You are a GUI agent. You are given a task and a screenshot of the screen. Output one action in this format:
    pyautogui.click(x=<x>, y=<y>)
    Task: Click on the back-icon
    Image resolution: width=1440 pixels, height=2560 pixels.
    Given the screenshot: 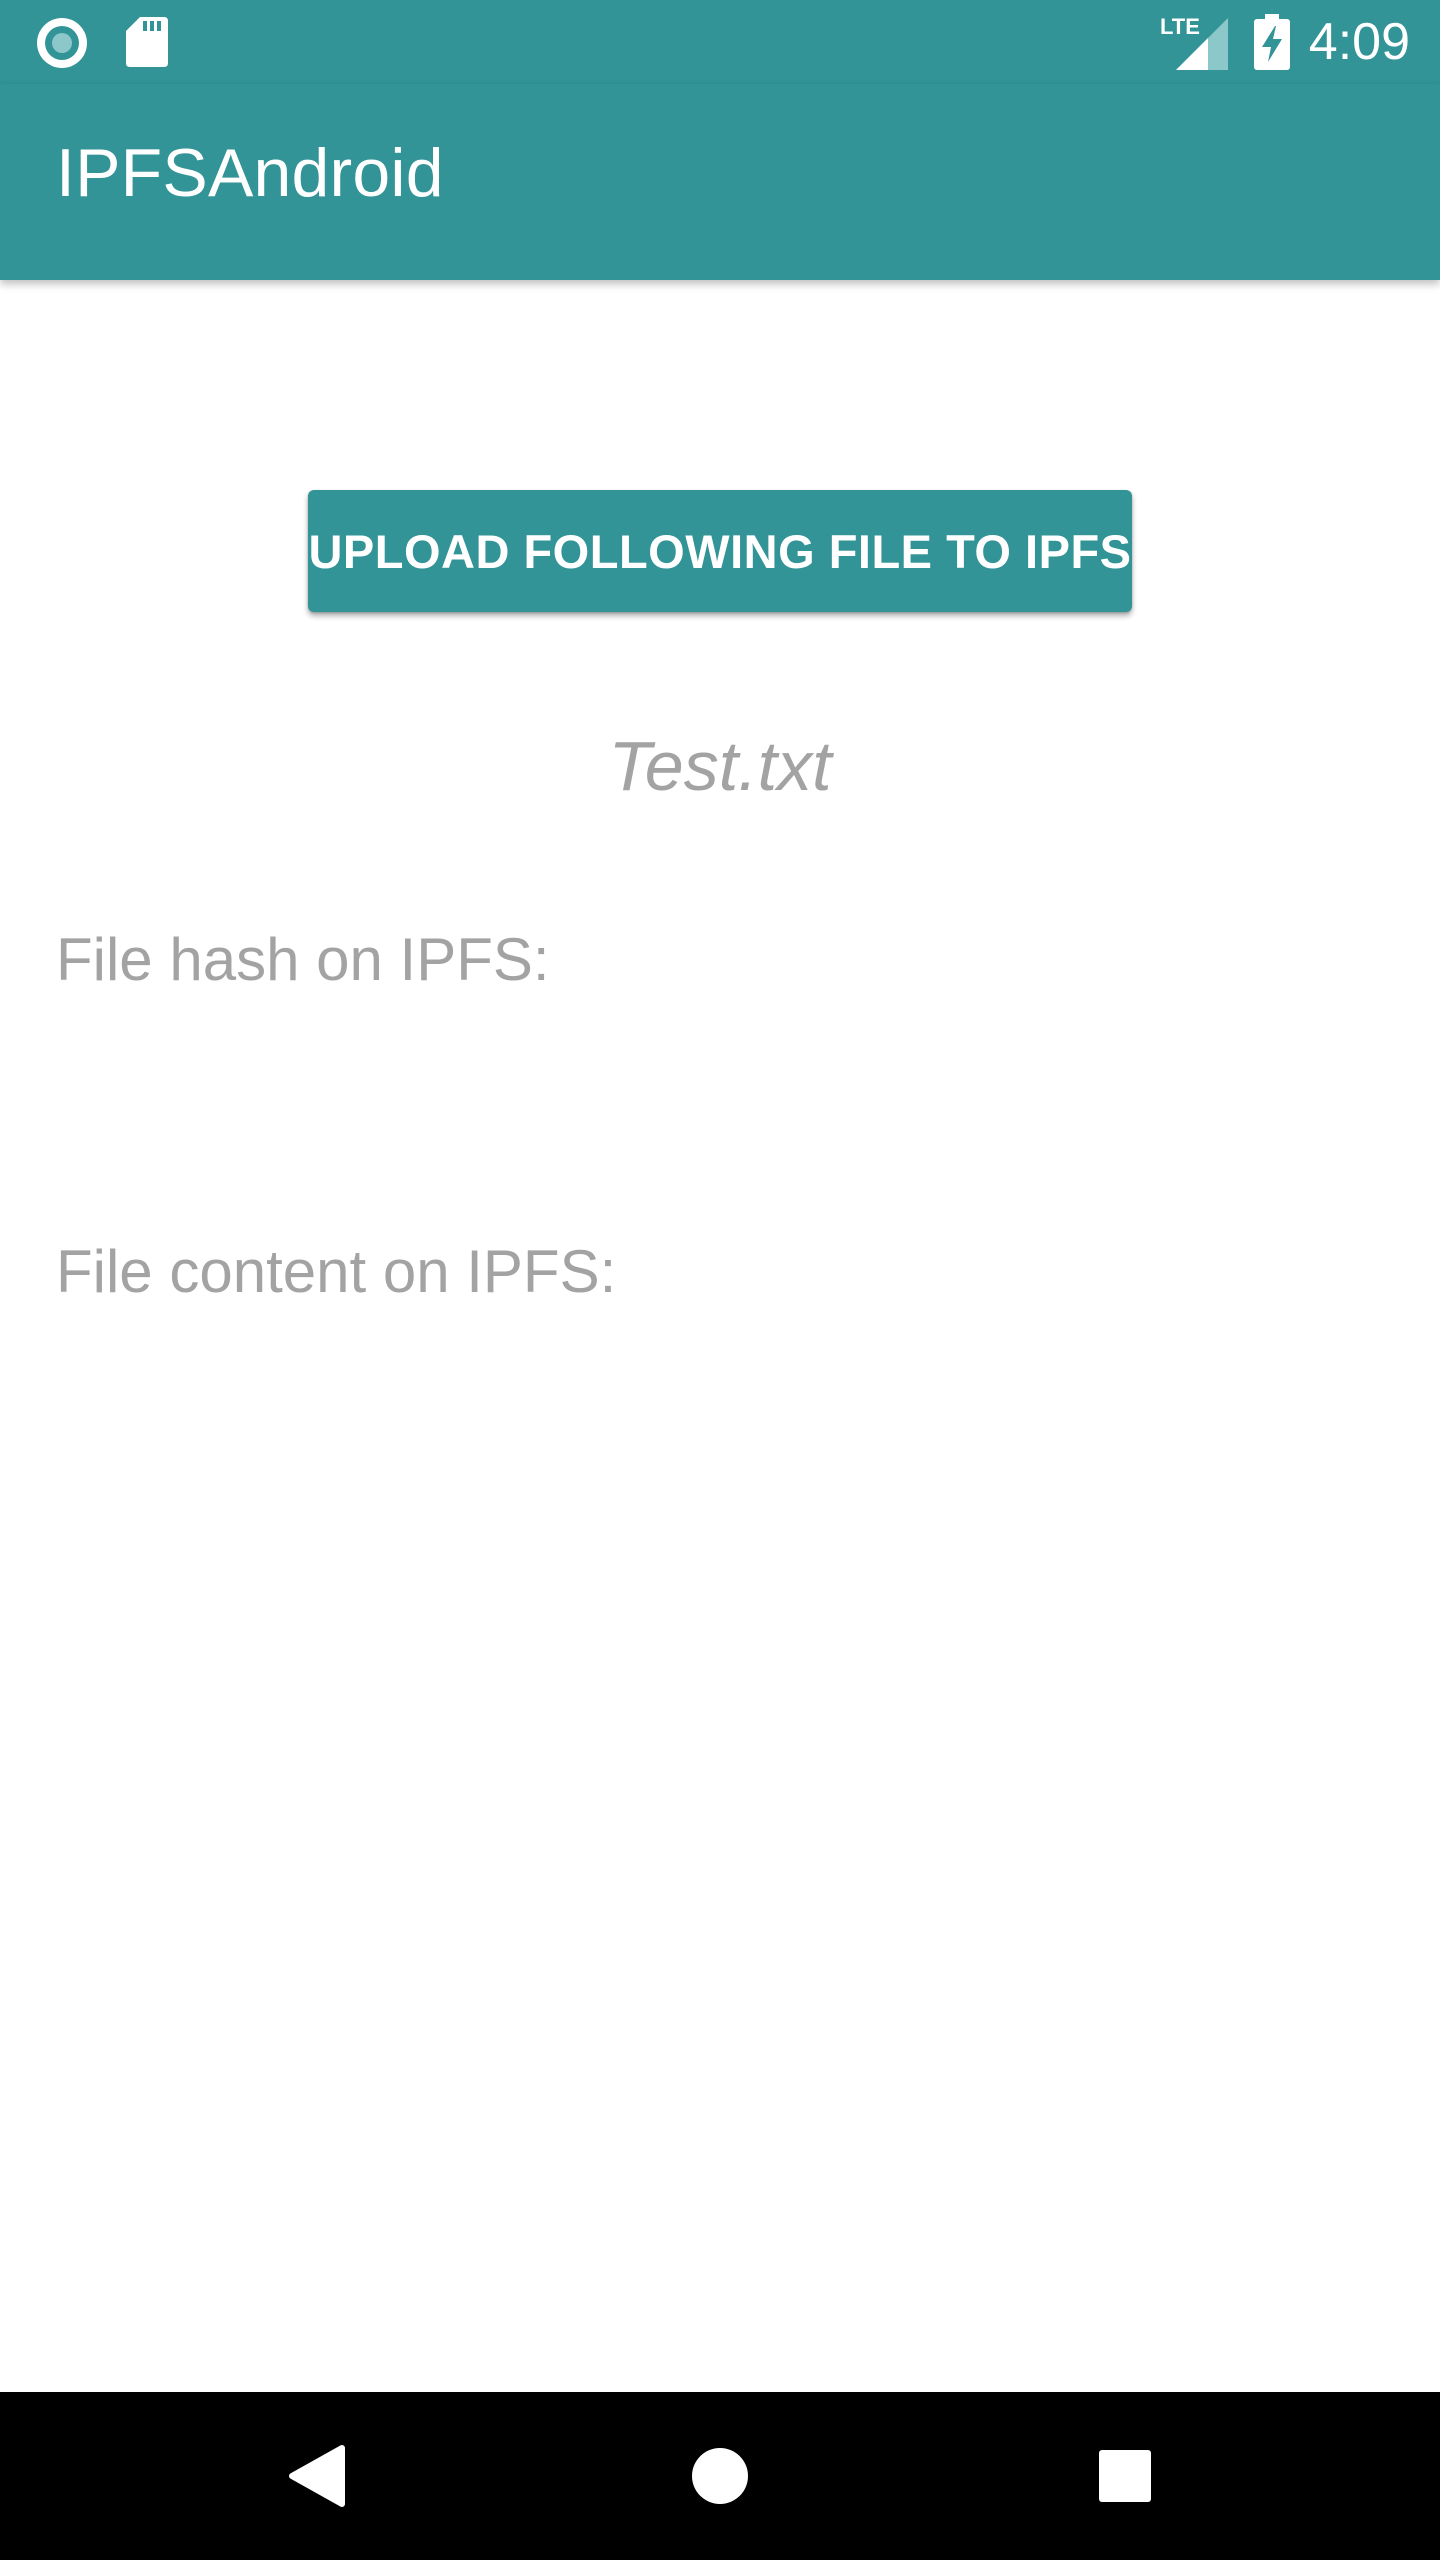 What is the action you would take?
    pyautogui.click(x=317, y=2476)
    